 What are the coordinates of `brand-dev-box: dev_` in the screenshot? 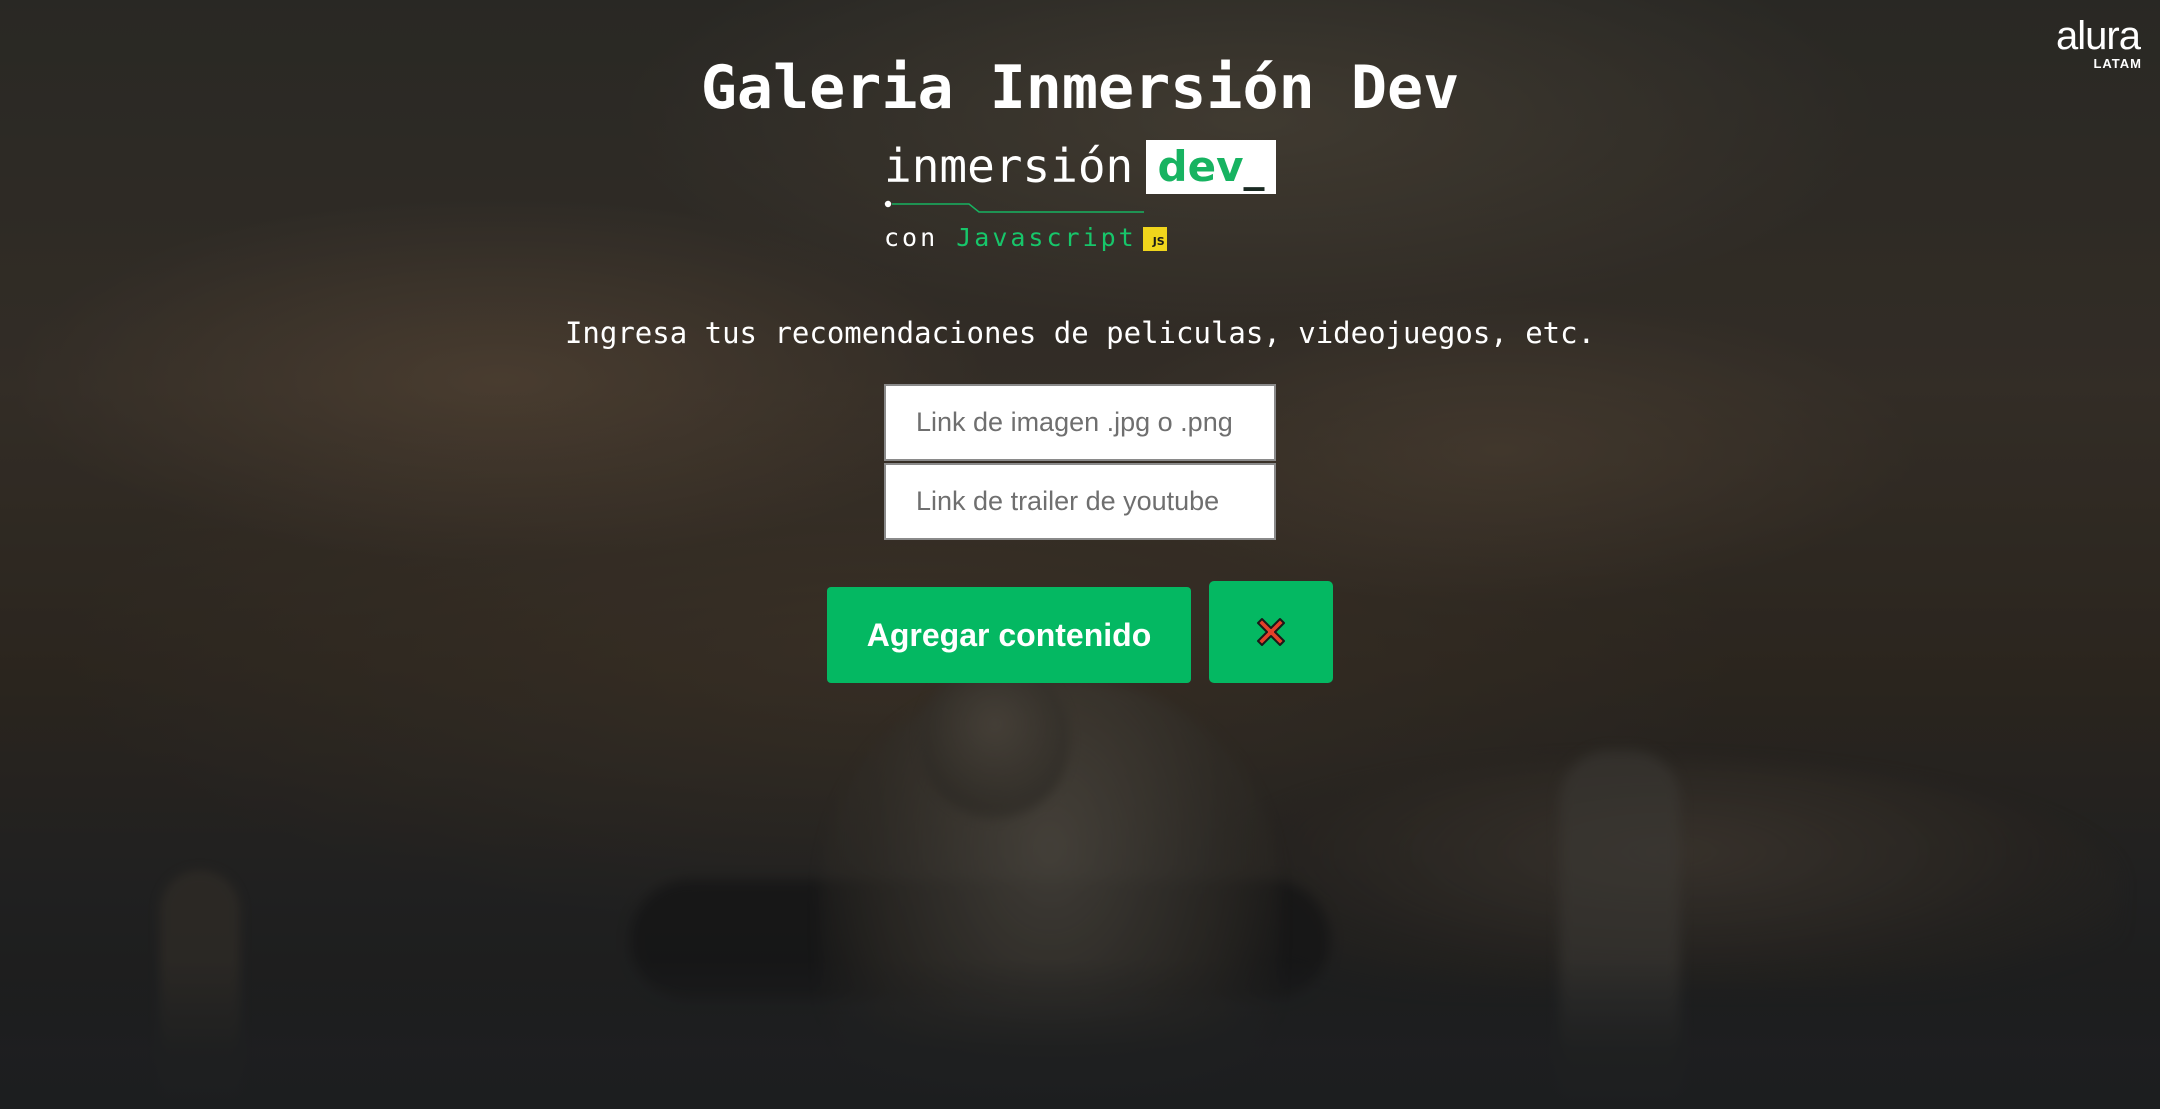 It's located at (1211, 167).